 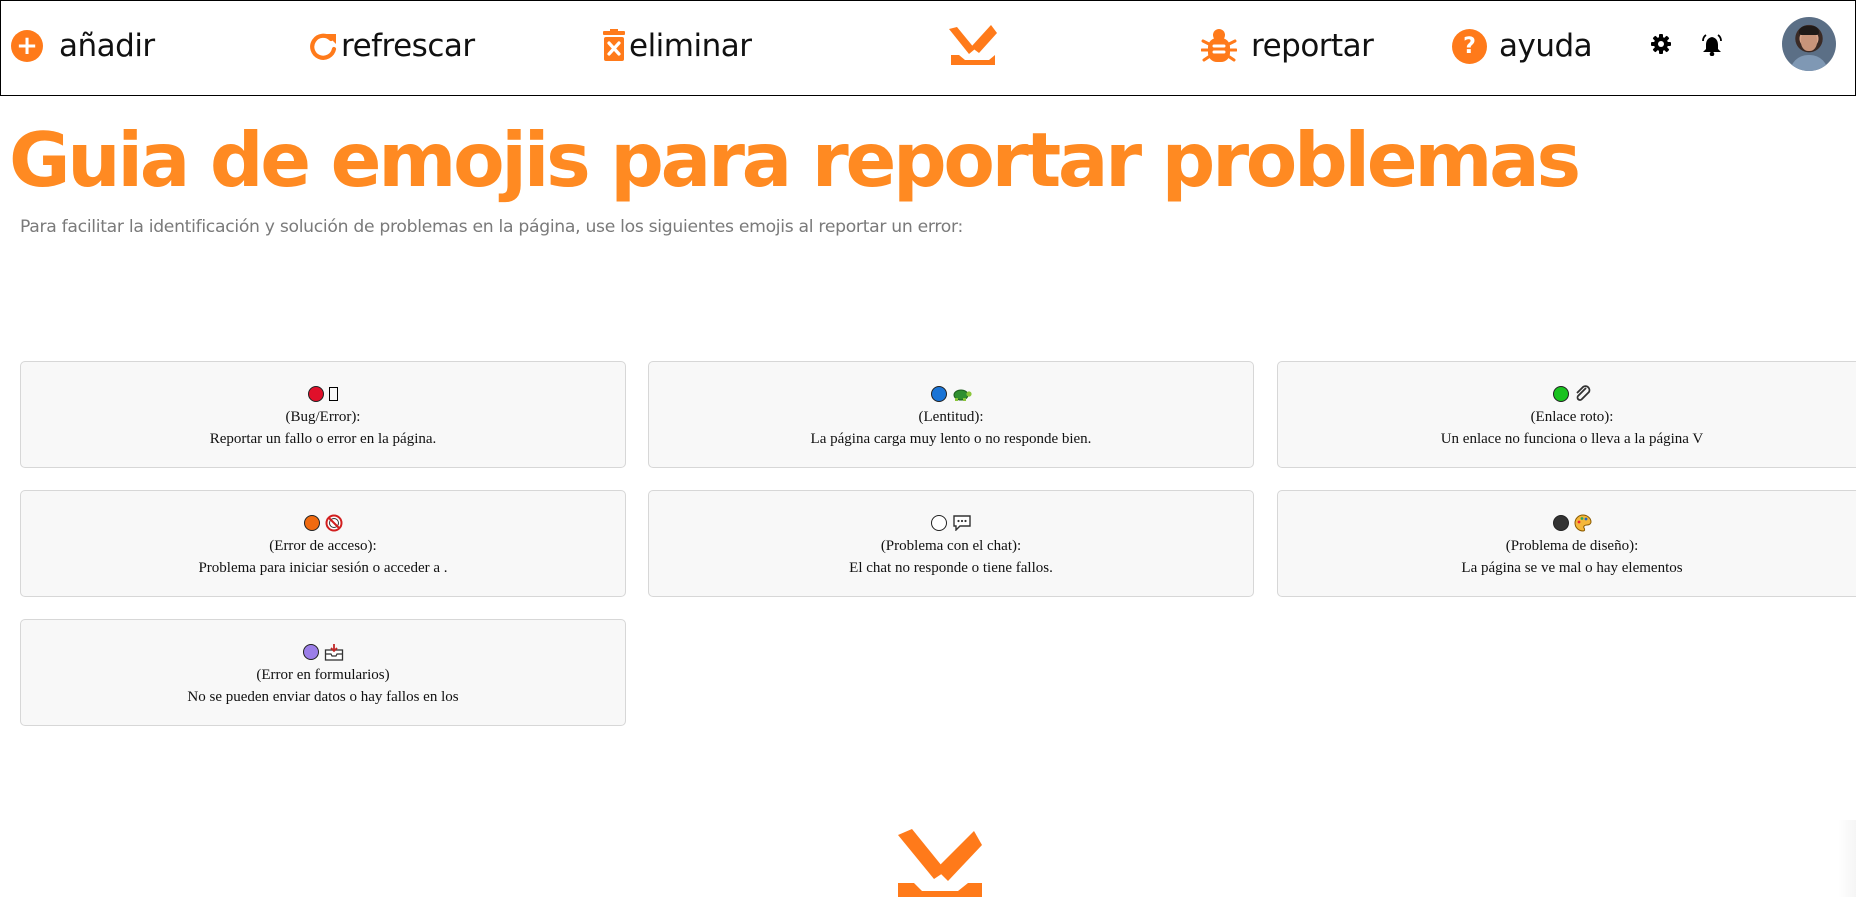 I want to click on edge-shadow, so click(x=1847, y=858).